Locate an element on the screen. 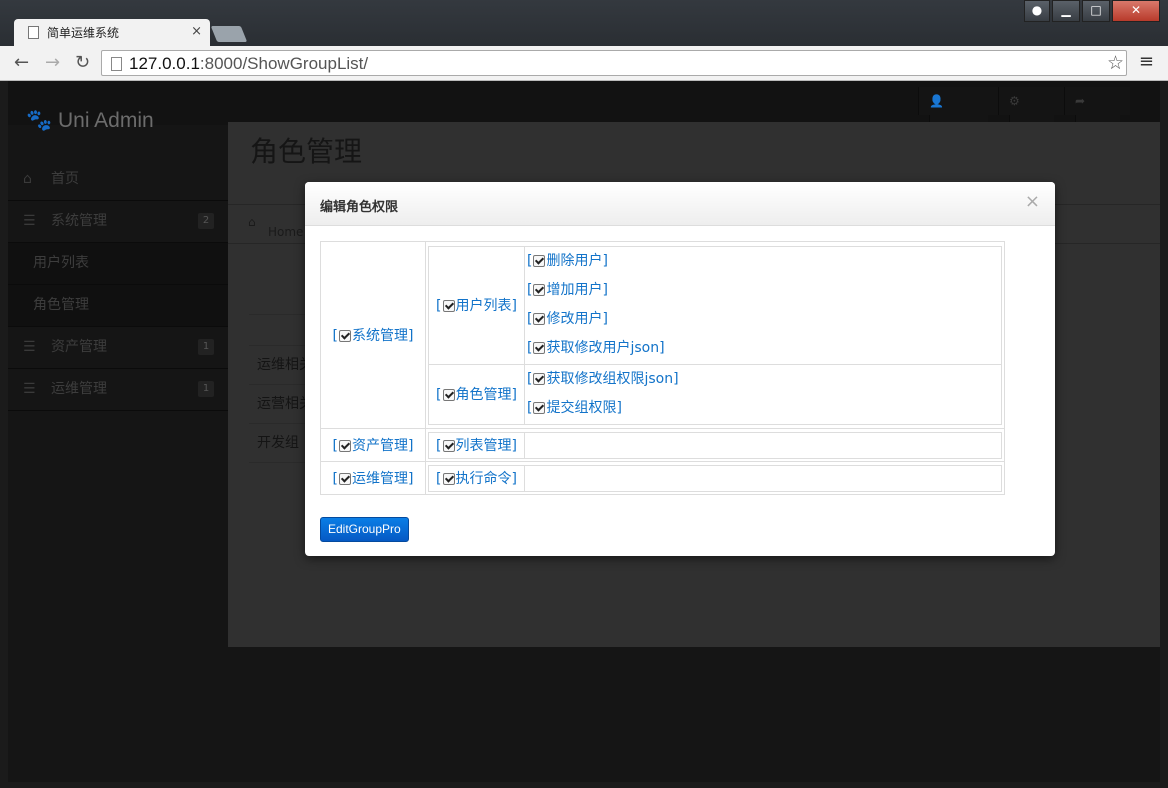  profile-icon: ● is located at coordinates (1037, 11).